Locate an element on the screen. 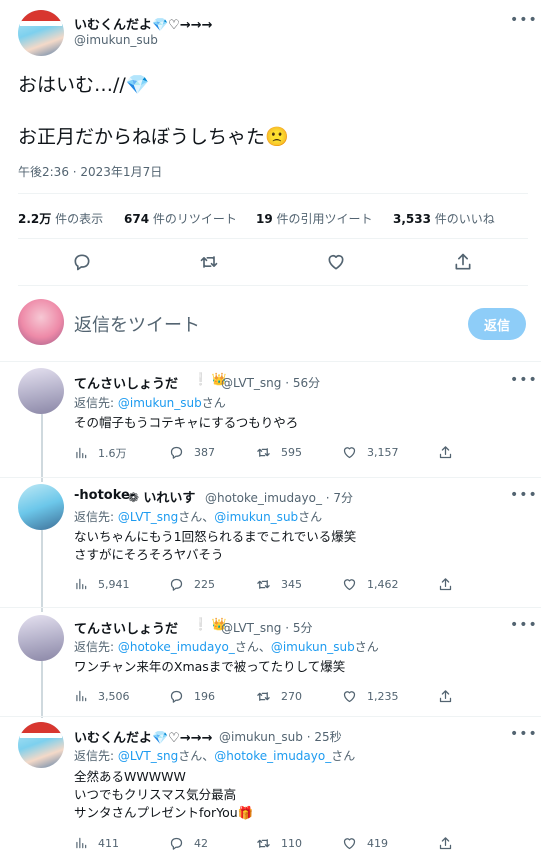 Image resolution: width=541 pixels, height=858 pixels. reply-to-line: 返信先: @LVT_sngさん、@imukun_subさん is located at coordinates (198, 516).